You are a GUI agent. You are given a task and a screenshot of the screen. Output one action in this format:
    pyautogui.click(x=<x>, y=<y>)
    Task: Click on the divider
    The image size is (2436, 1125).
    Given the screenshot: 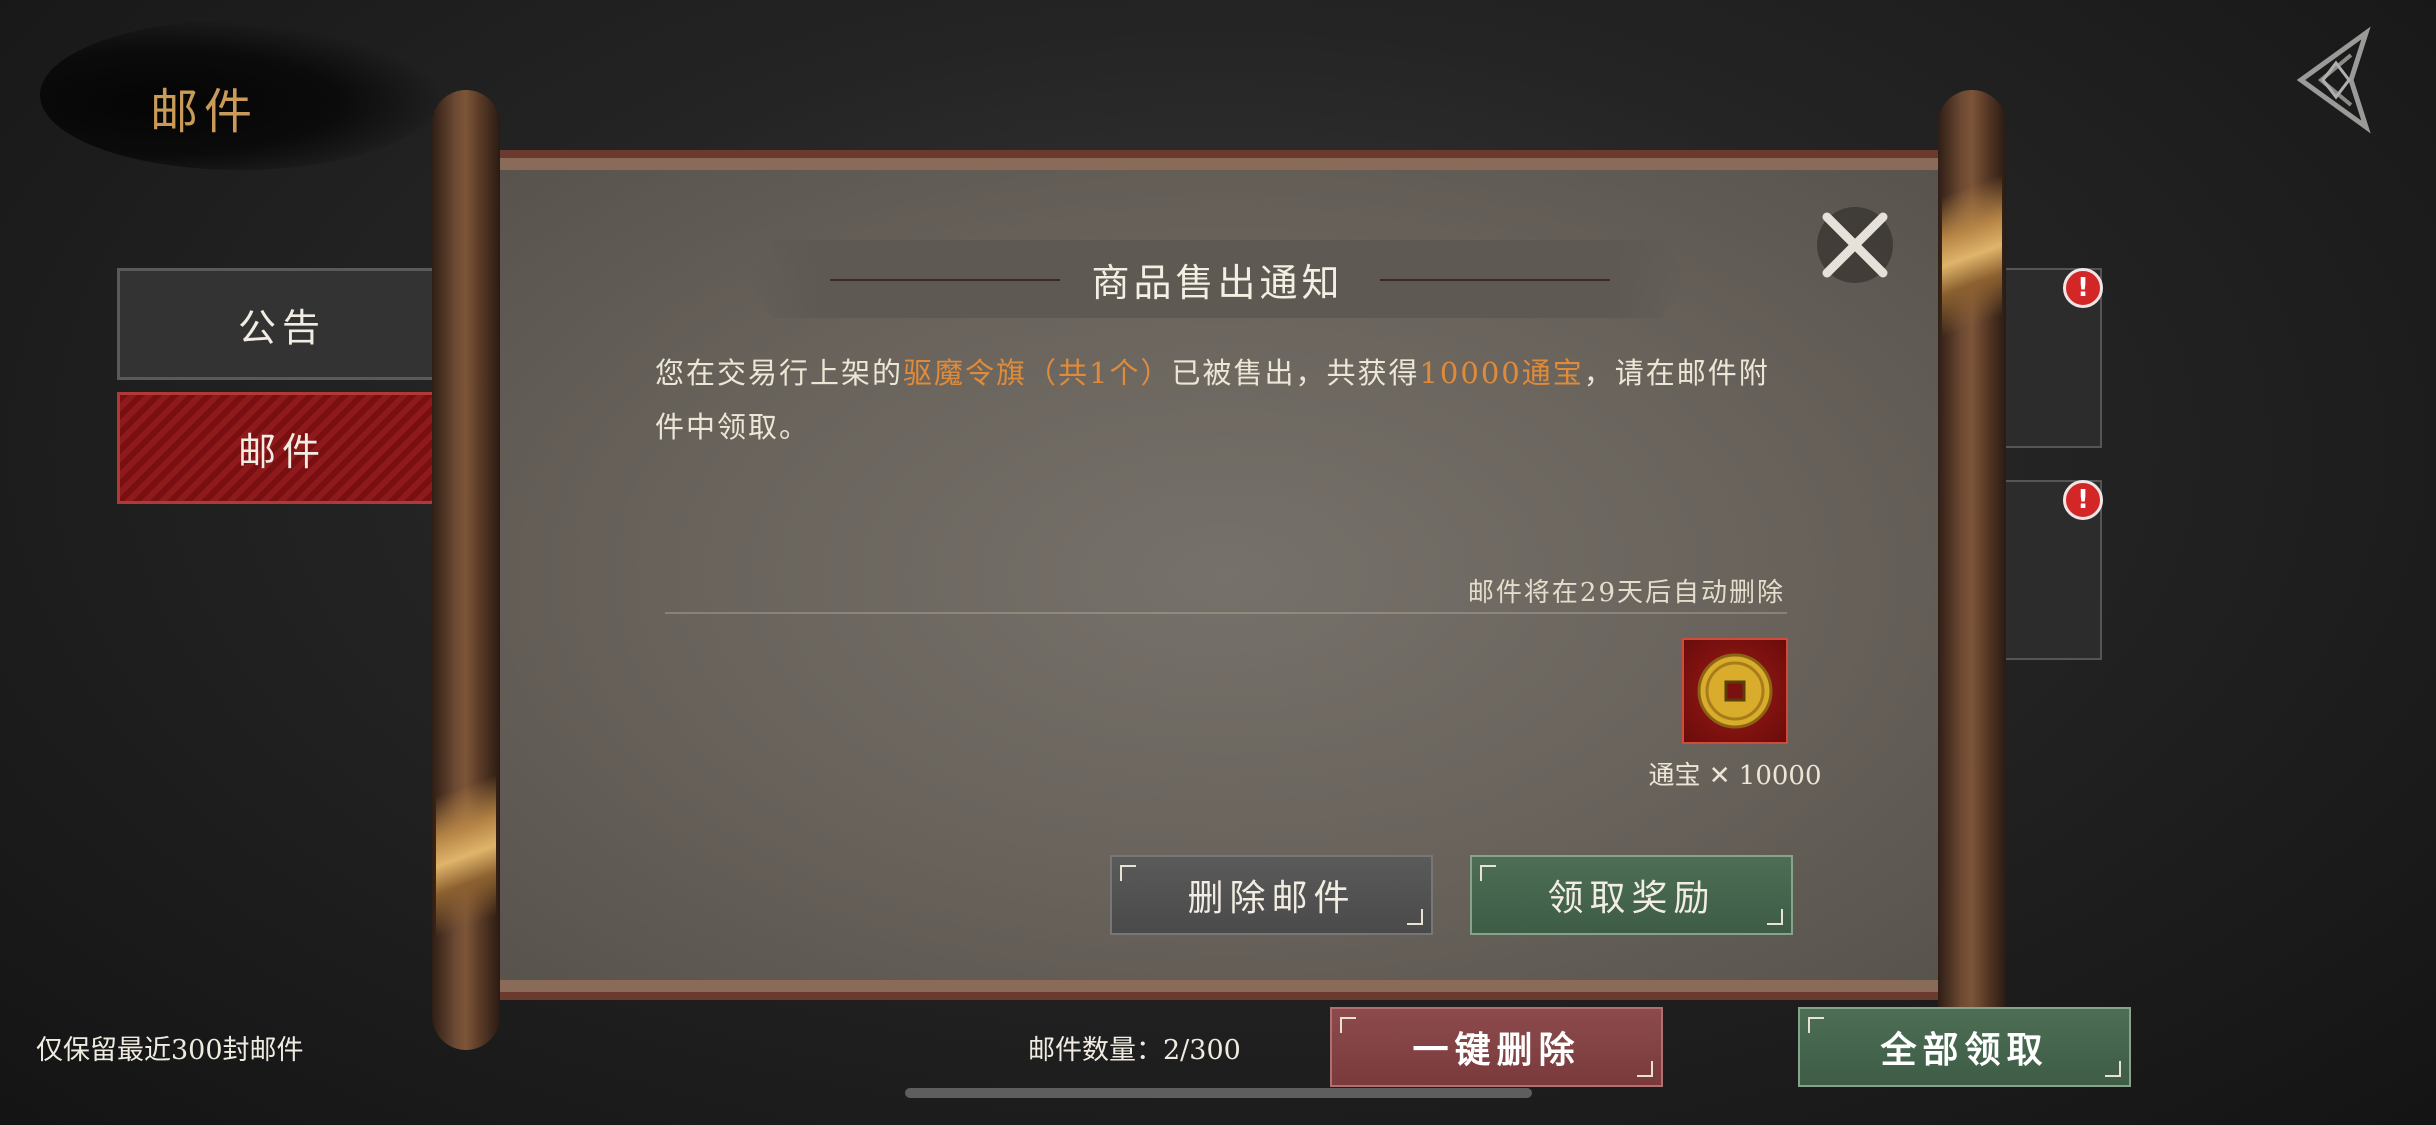 What is the action you would take?
    pyautogui.click(x=1226, y=613)
    